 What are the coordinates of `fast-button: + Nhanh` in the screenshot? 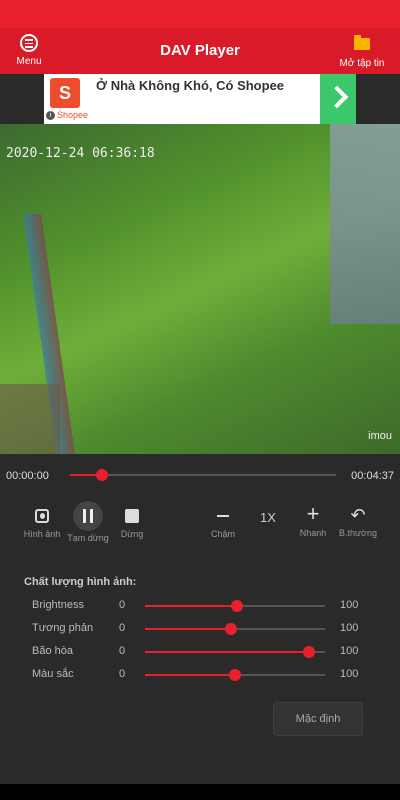 It's located at (313, 525).